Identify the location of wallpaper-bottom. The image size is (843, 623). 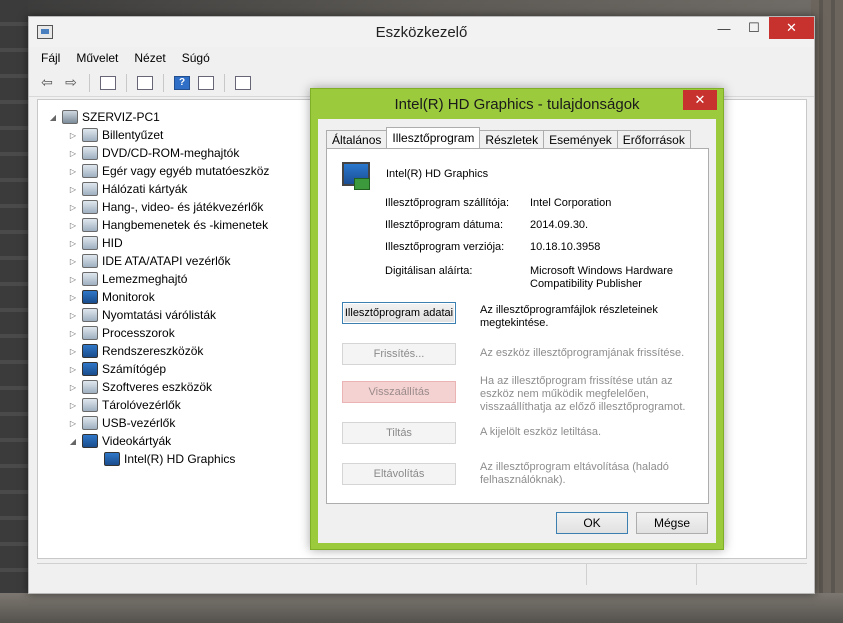
(421, 608).